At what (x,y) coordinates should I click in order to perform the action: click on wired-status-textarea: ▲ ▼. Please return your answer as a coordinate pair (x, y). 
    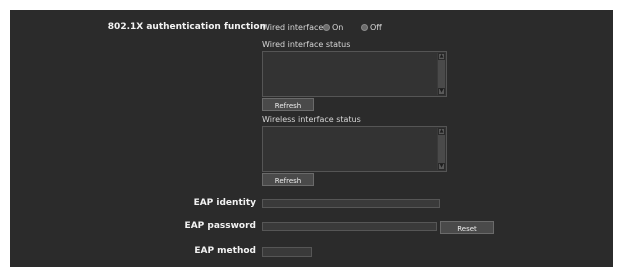
    Looking at the image, I should click on (354, 74).